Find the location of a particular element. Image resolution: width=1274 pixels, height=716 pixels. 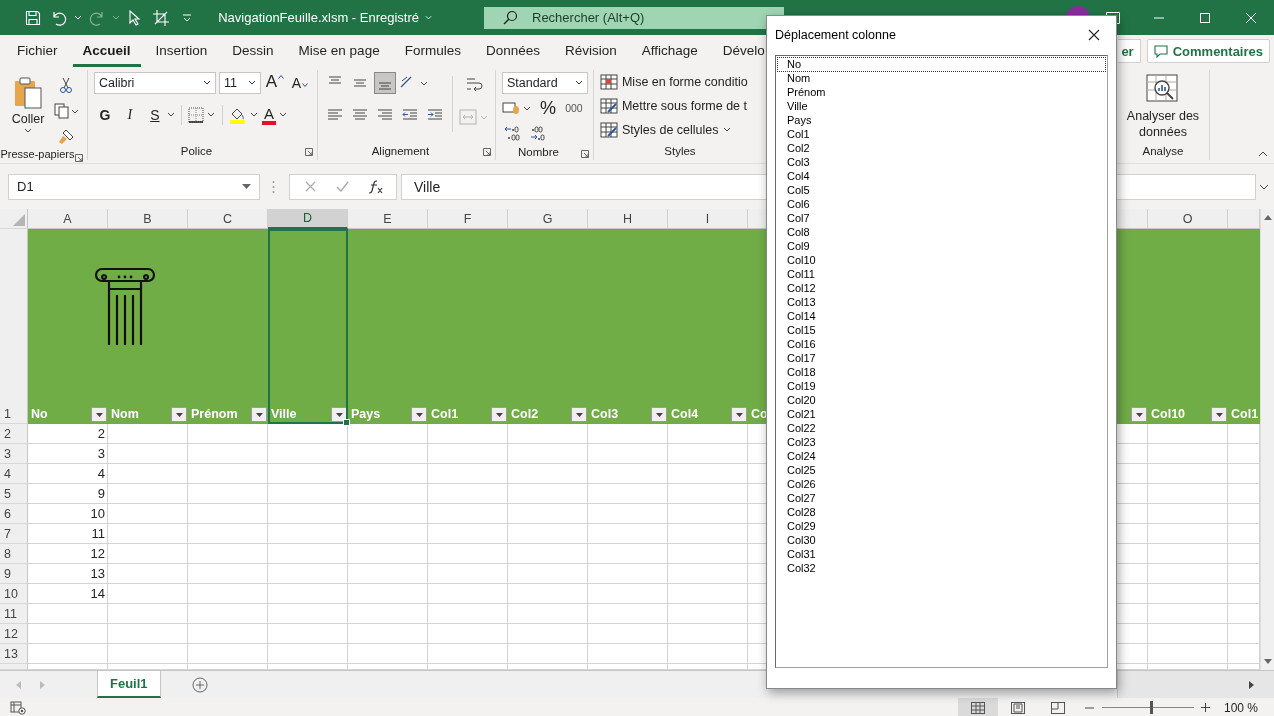

table-header: Pays is located at coordinates (366, 414).